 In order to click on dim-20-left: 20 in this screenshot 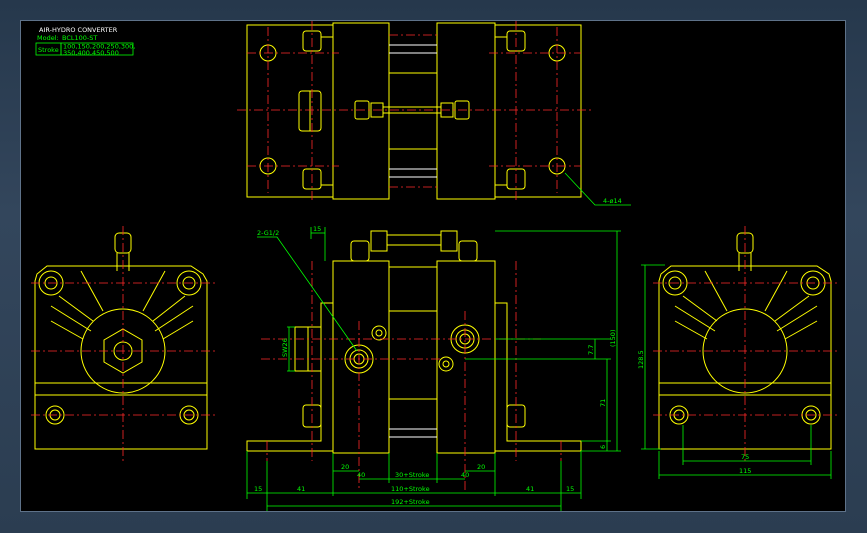, I will do `click(345, 467)`.